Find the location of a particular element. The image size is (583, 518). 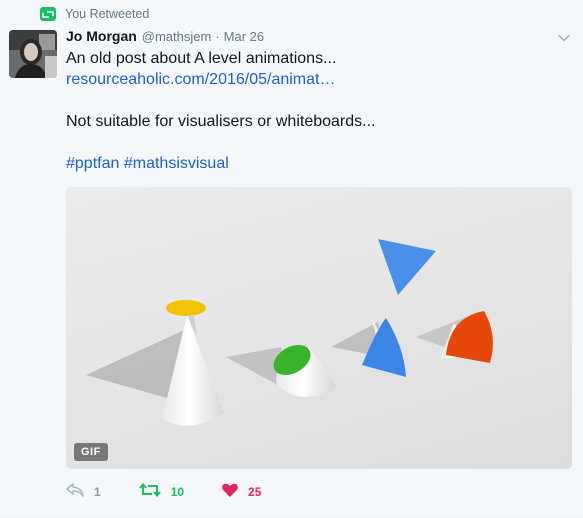

tweet-date: Mar 26 is located at coordinates (244, 36).